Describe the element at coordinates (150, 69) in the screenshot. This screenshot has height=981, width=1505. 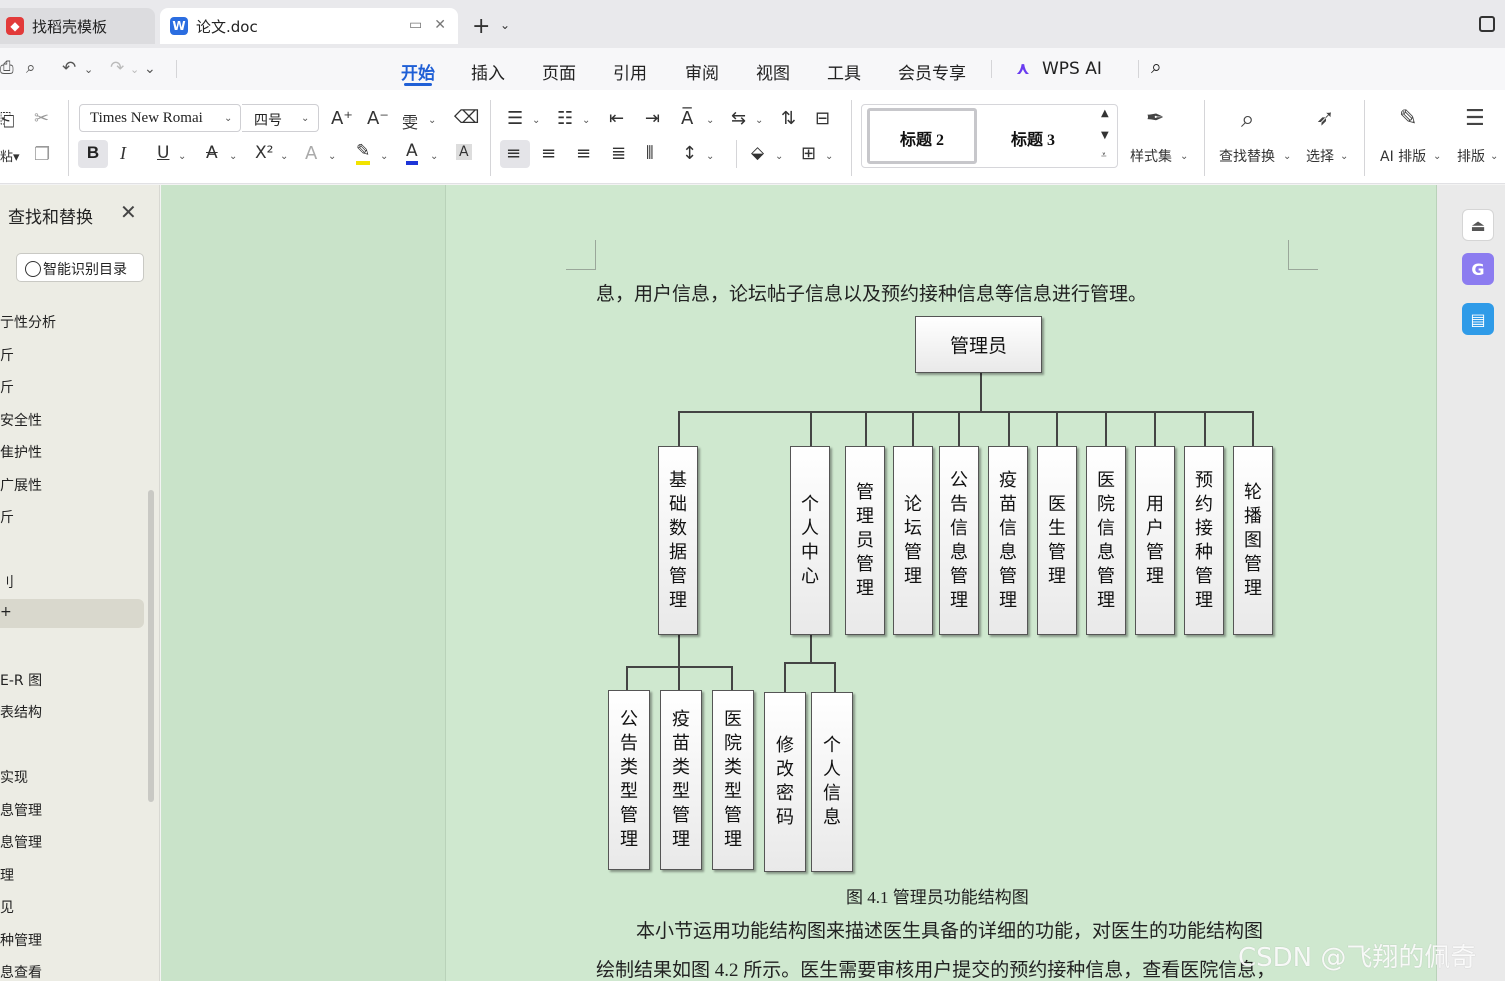
I see `more-chevron-icon: ⌄` at that location.